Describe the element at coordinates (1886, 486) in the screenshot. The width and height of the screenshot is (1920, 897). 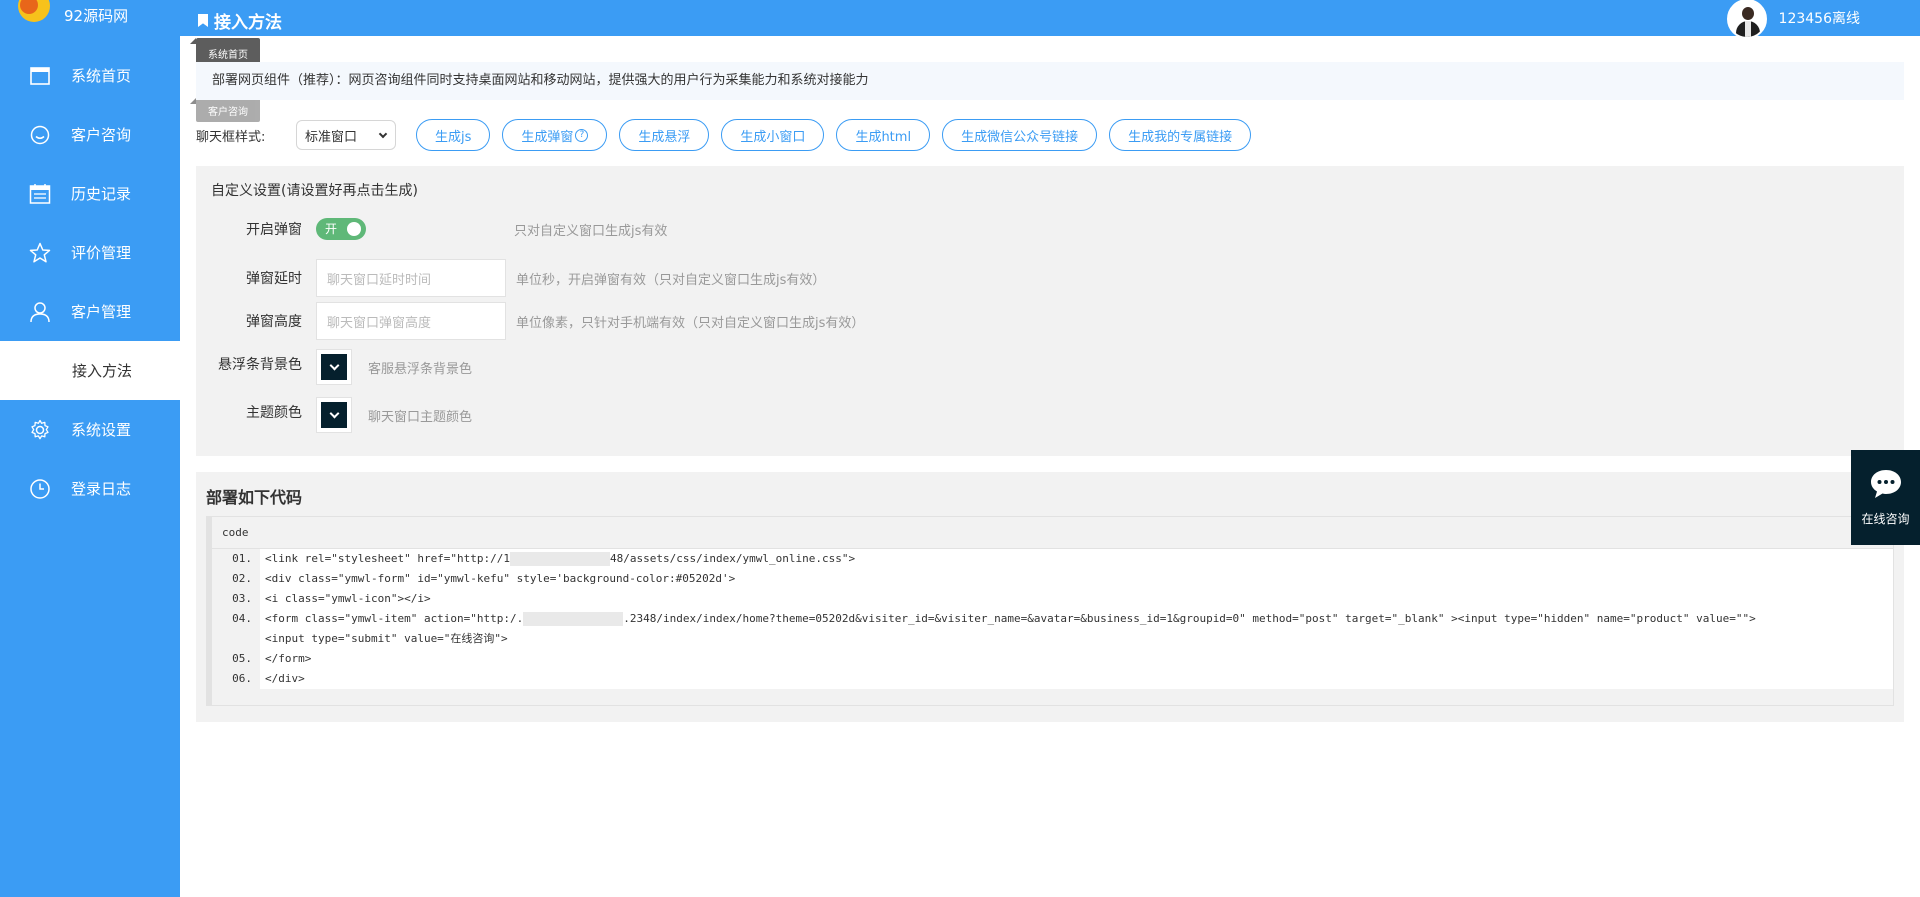
I see `chat-bubble-icon` at that location.